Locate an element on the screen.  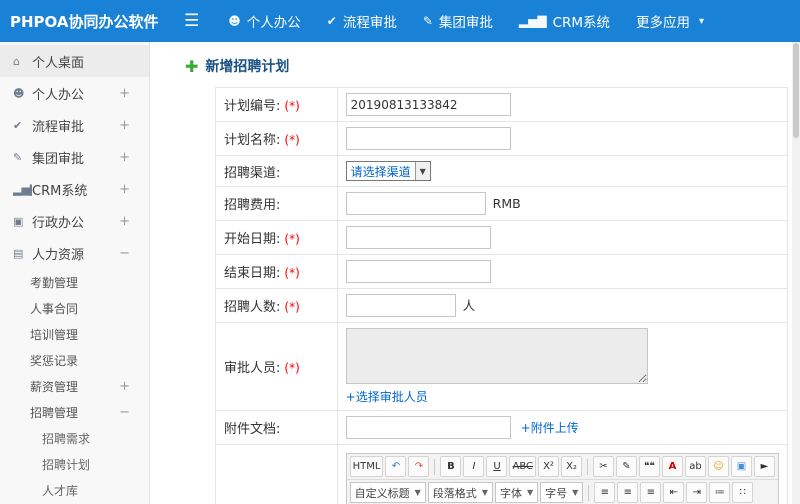
blockquote-button: ❝❝ is located at coordinates (649, 466).